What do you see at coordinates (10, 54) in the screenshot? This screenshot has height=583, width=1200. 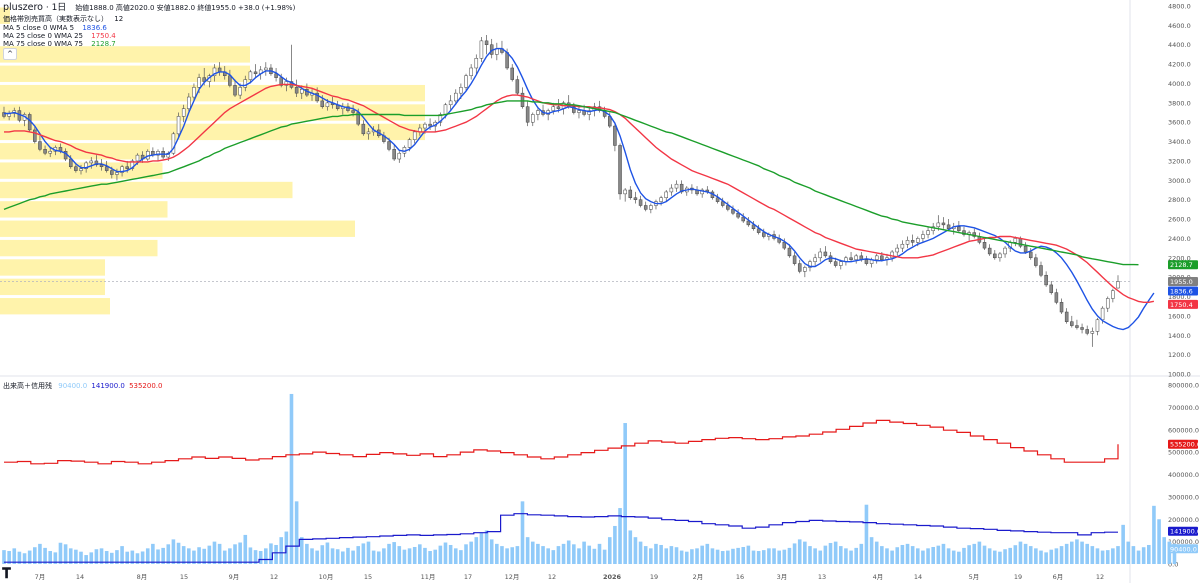 I see `chevron-up-icon: ^` at bounding box center [10, 54].